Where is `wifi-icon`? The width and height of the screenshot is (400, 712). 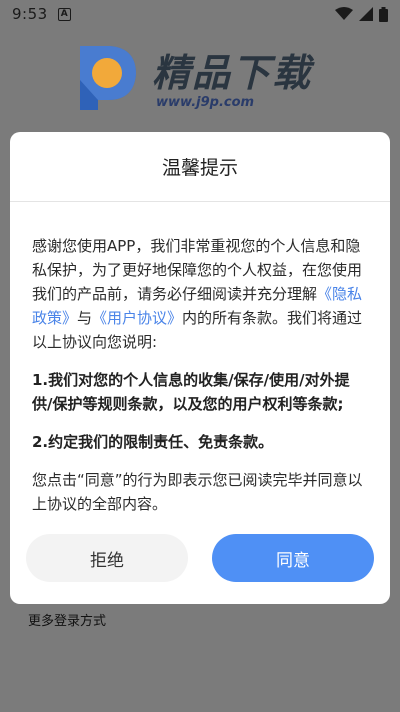 wifi-icon is located at coordinates (344, 14).